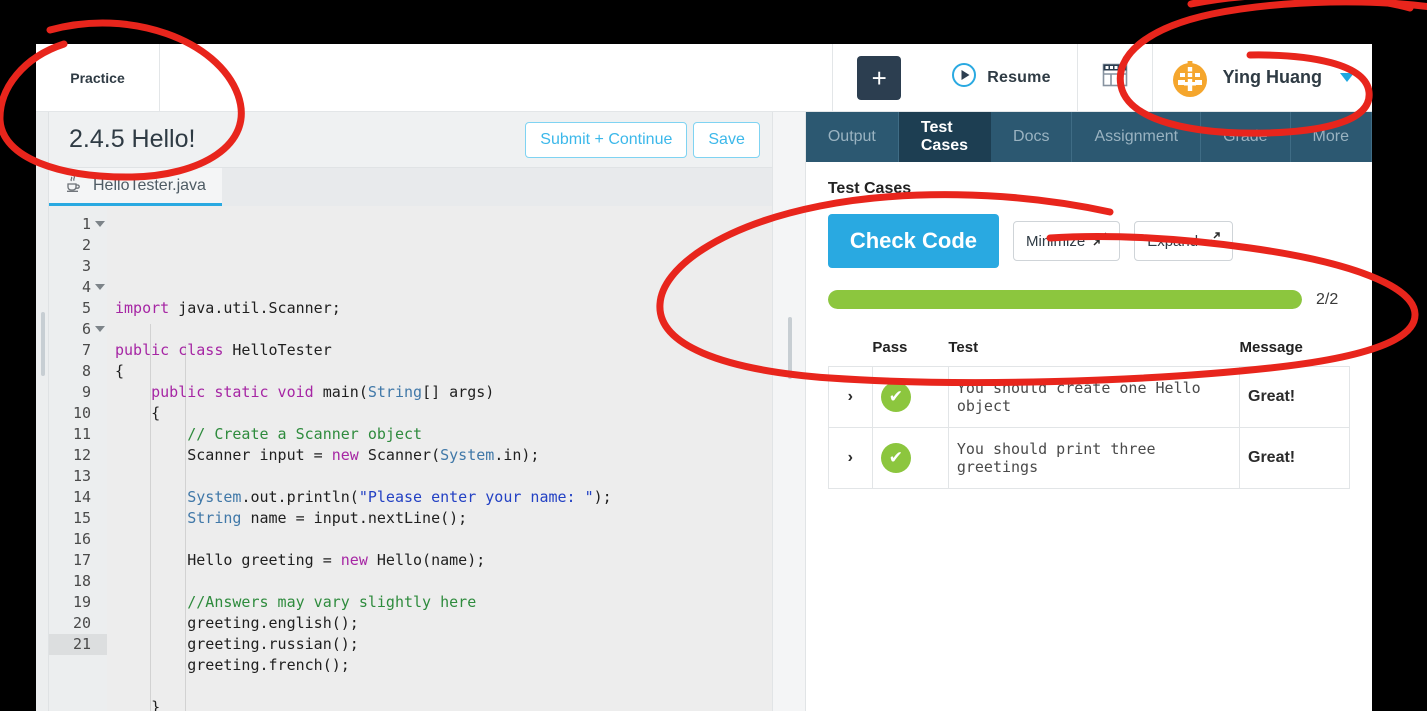  I want to click on pane-splitter, so click(788, 411).